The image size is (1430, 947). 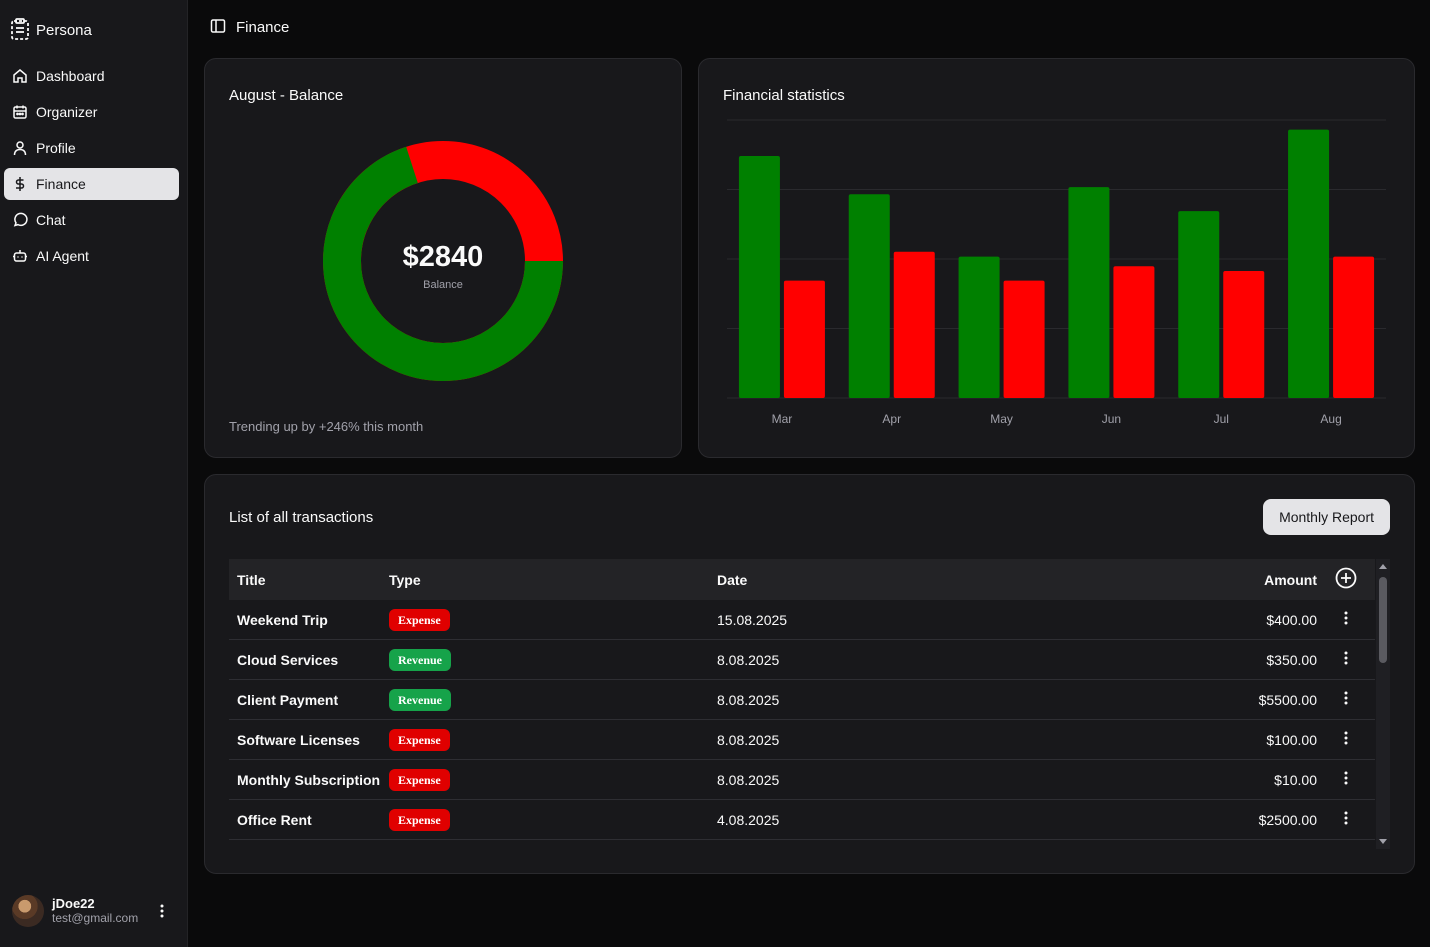 I want to click on sidebar-item-label: Finance, so click(x=61, y=184).